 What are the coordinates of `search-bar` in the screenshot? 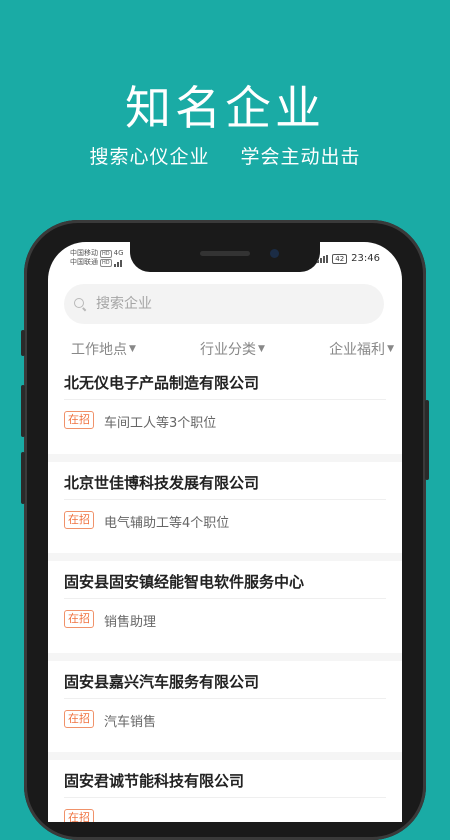 It's located at (224, 304).